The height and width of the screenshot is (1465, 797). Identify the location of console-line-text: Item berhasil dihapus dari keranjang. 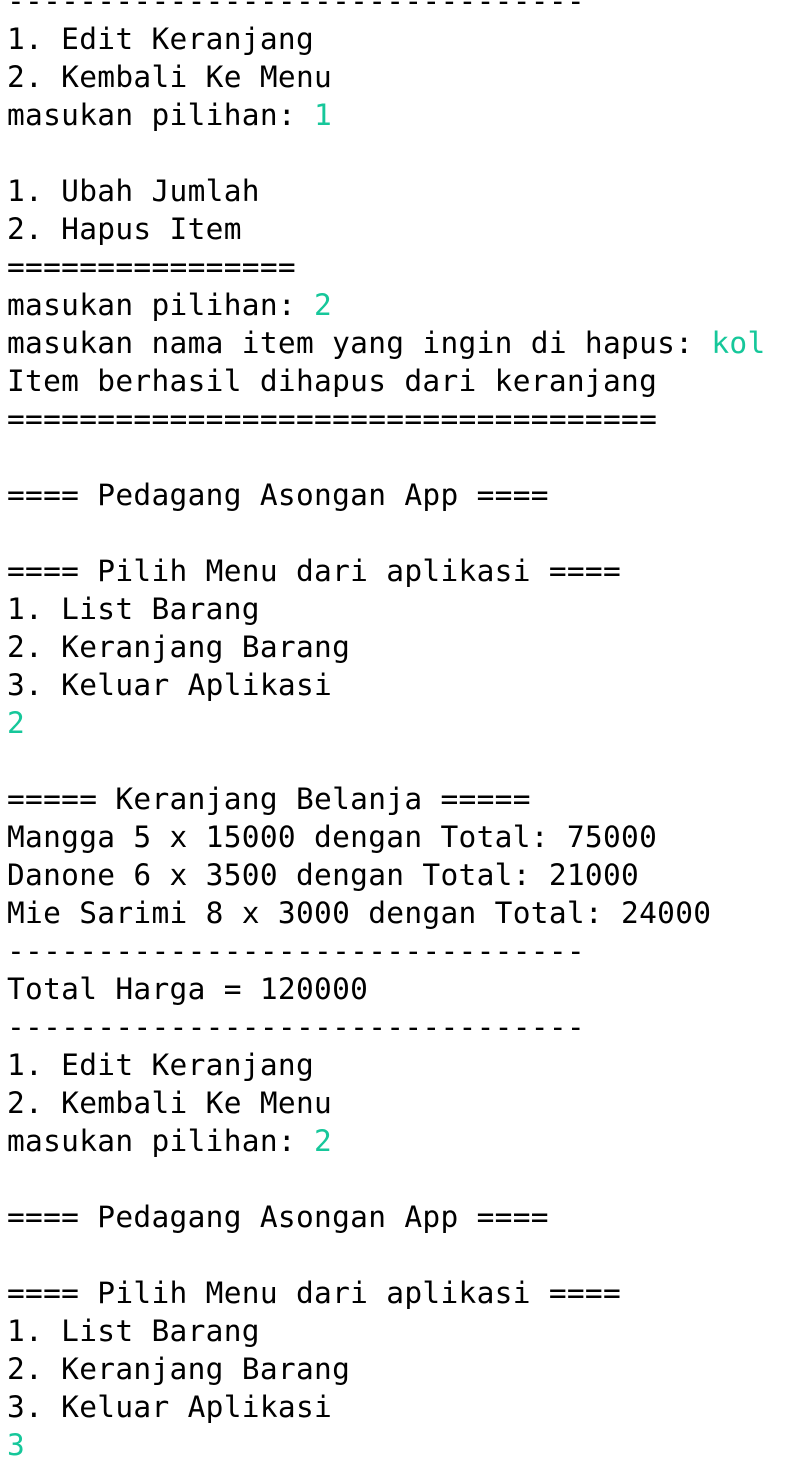
(332, 381).